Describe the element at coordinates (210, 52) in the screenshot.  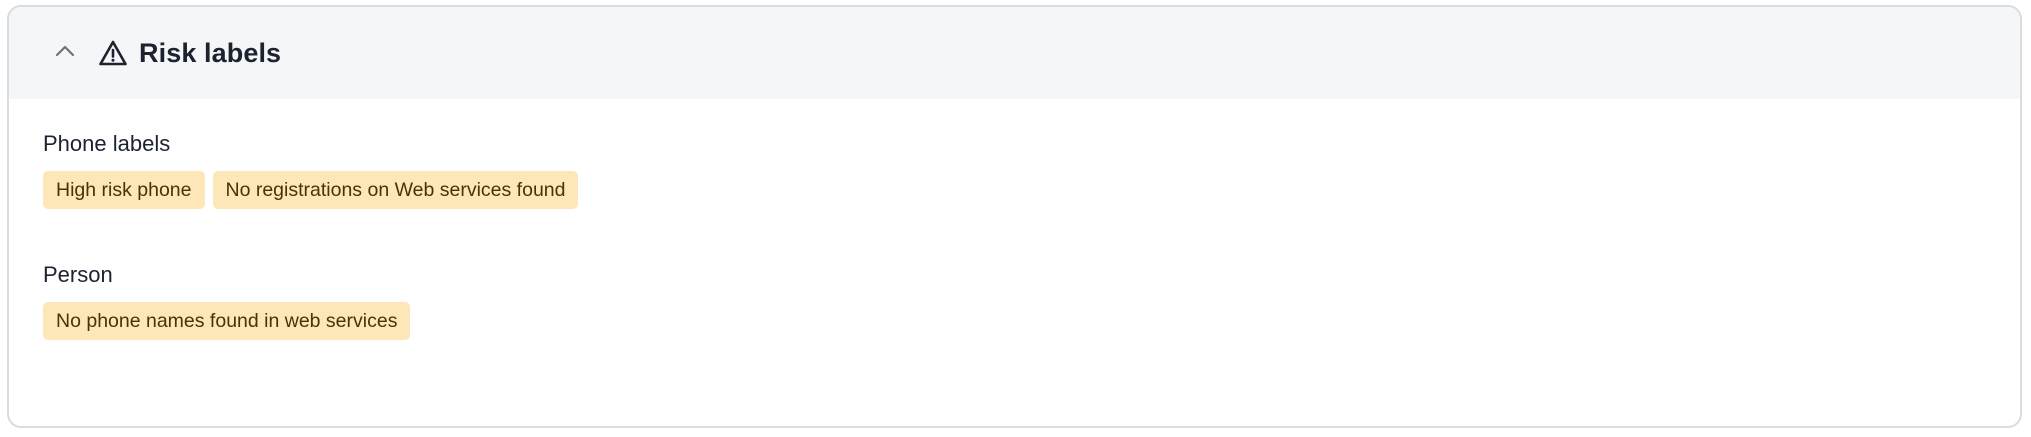
I see `panel-title: Risk labels` at that location.